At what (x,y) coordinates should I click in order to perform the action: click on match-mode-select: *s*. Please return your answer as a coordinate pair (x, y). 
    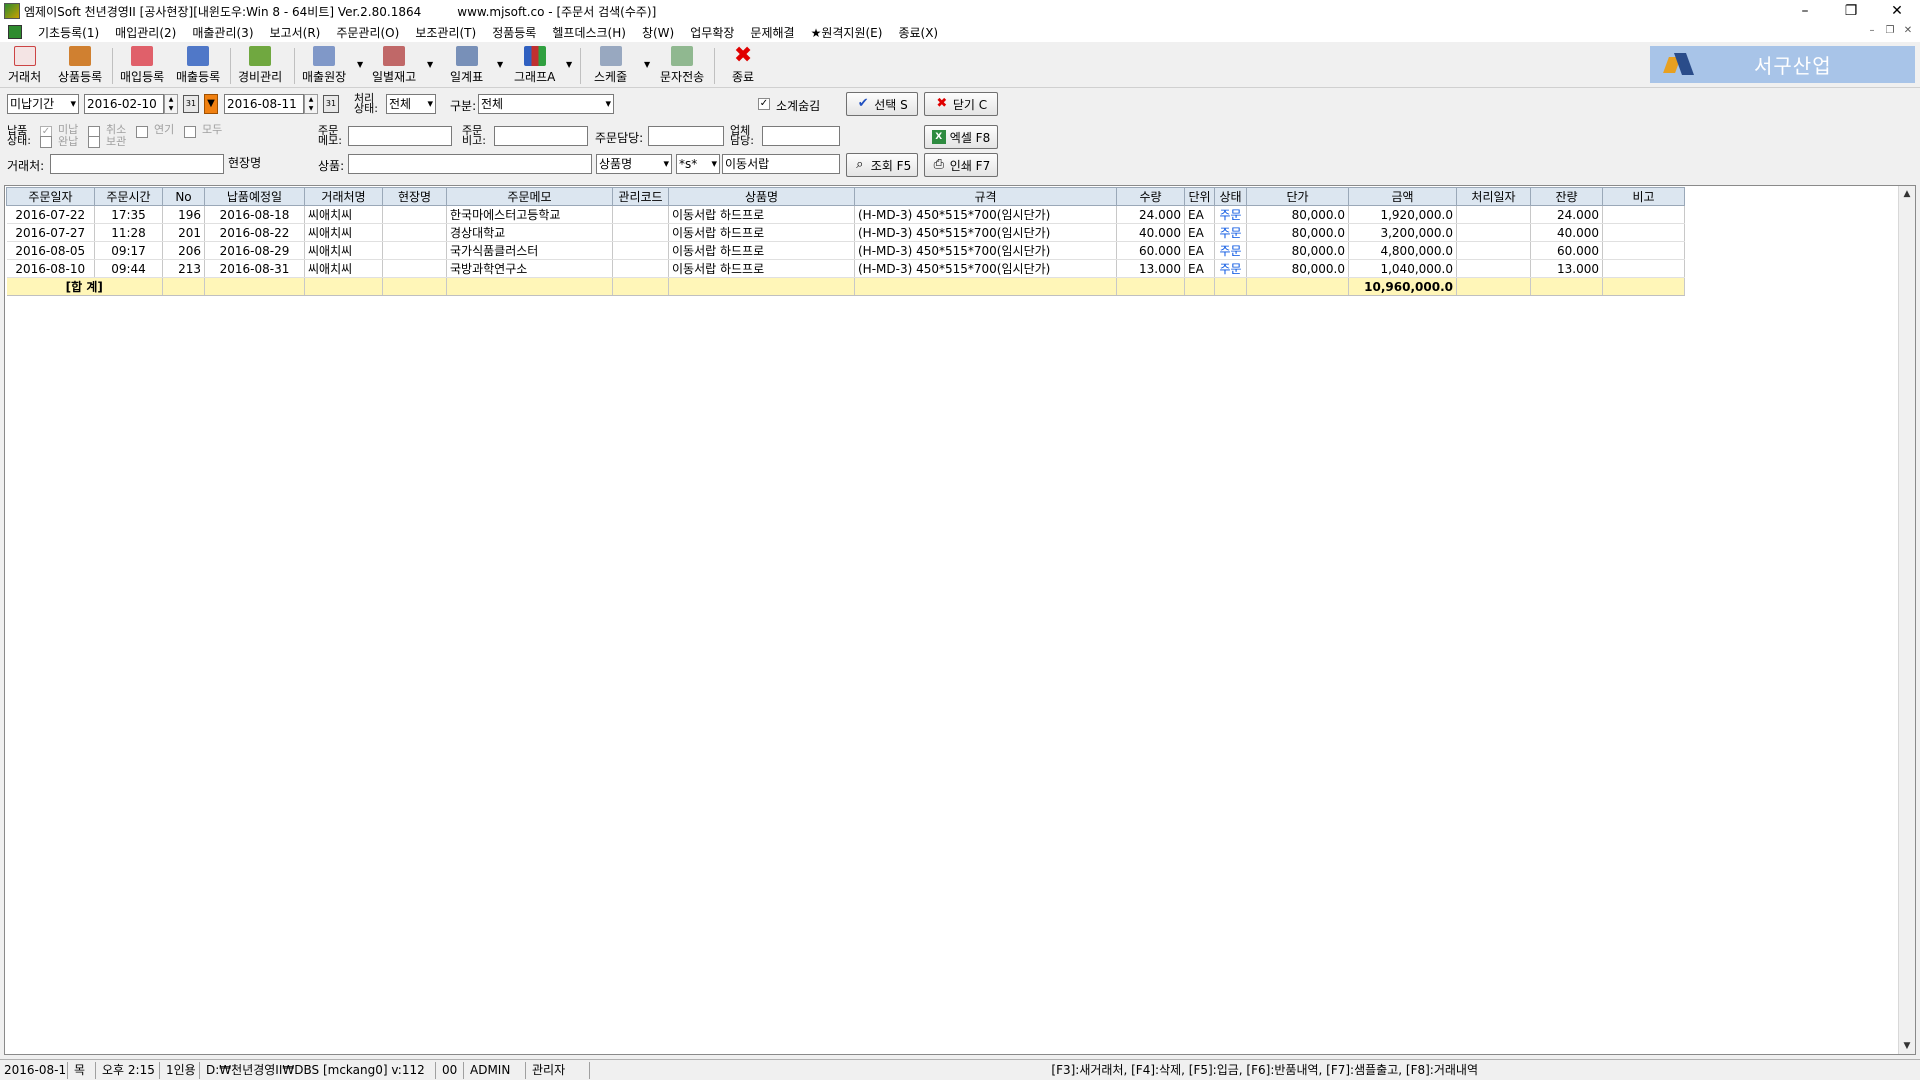
    Looking at the image, I should click on (698, 164).